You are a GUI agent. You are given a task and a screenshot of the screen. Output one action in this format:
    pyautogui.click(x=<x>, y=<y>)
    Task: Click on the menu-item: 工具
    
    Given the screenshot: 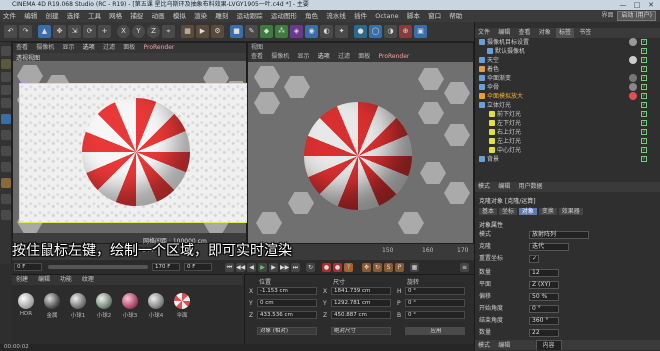 What is the action you would take?
    pyautogui.click(x=94, y=16)
    